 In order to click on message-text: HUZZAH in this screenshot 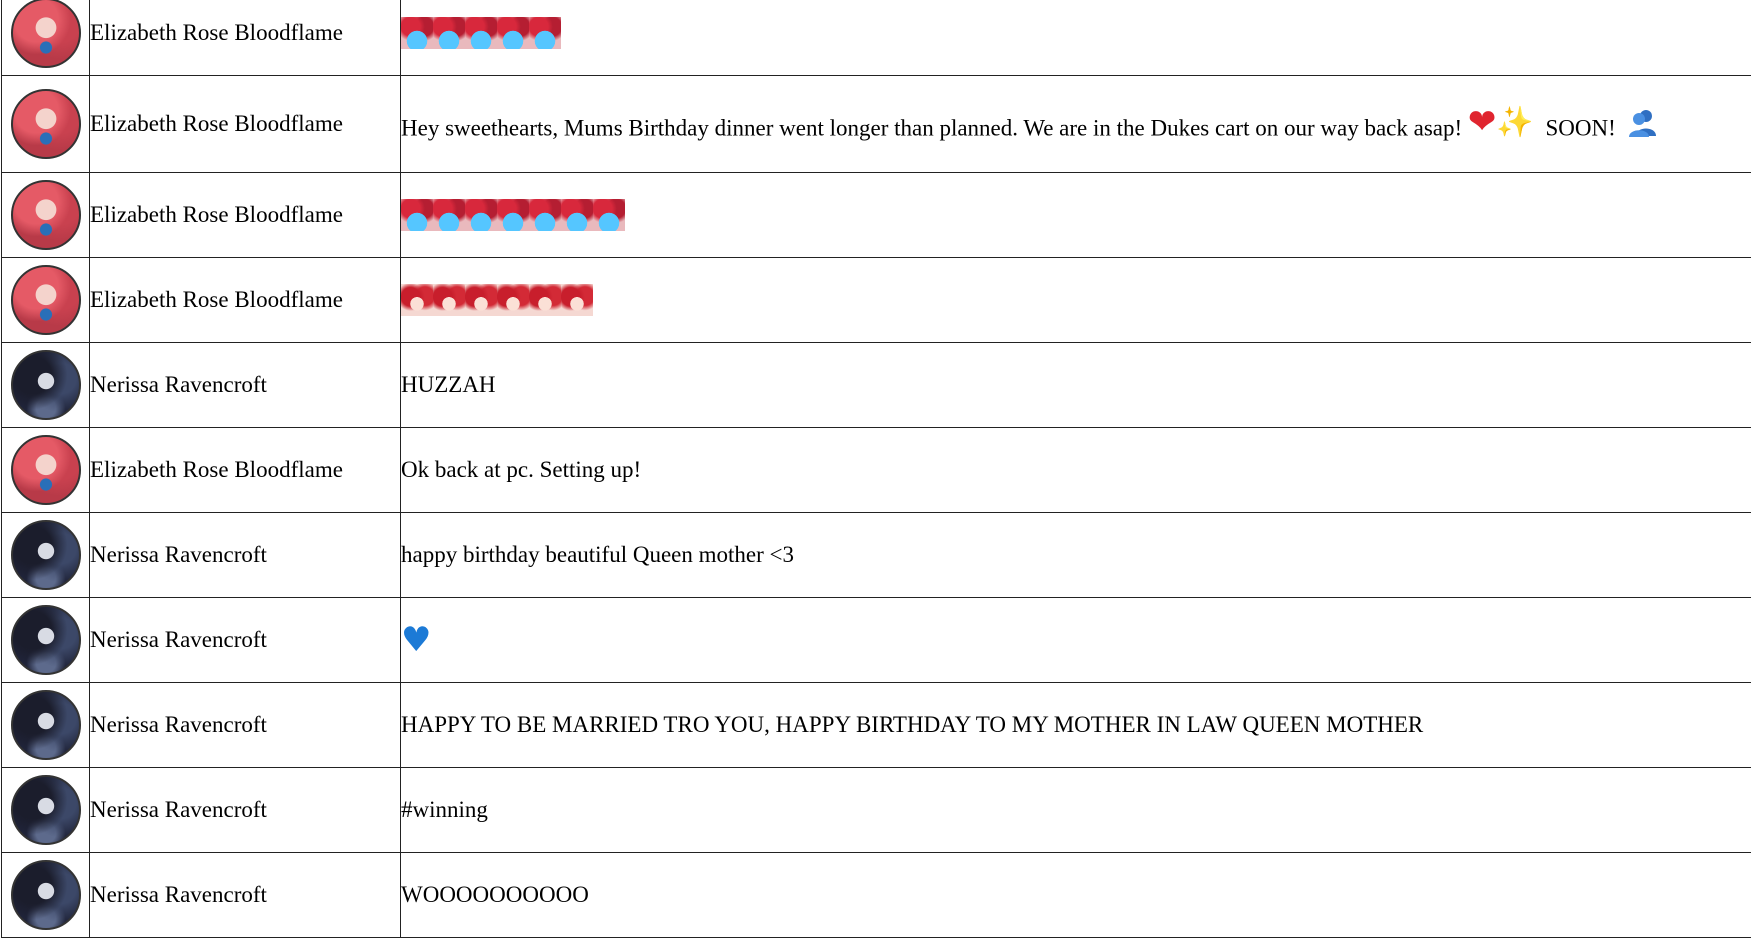, I will do `click(1076, 385)`.